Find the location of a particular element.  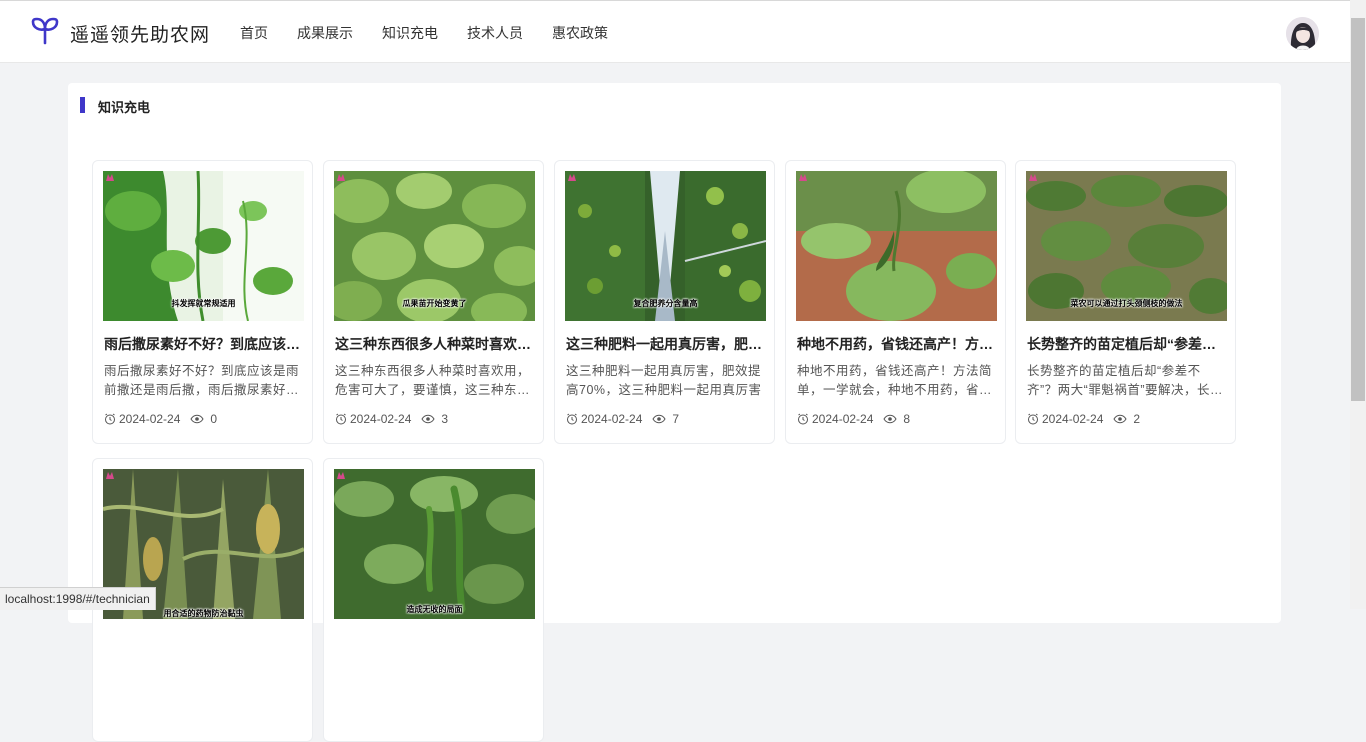

section-title: 知识充电 is located at coordinates (124, 107).